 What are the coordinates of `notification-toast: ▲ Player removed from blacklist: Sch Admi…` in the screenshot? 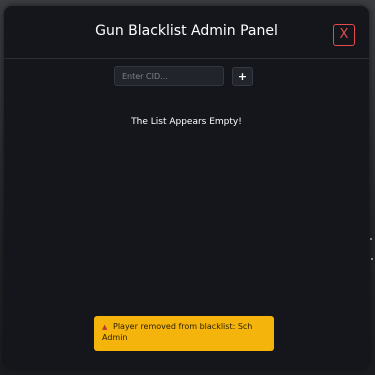 It's located at (184, 333).